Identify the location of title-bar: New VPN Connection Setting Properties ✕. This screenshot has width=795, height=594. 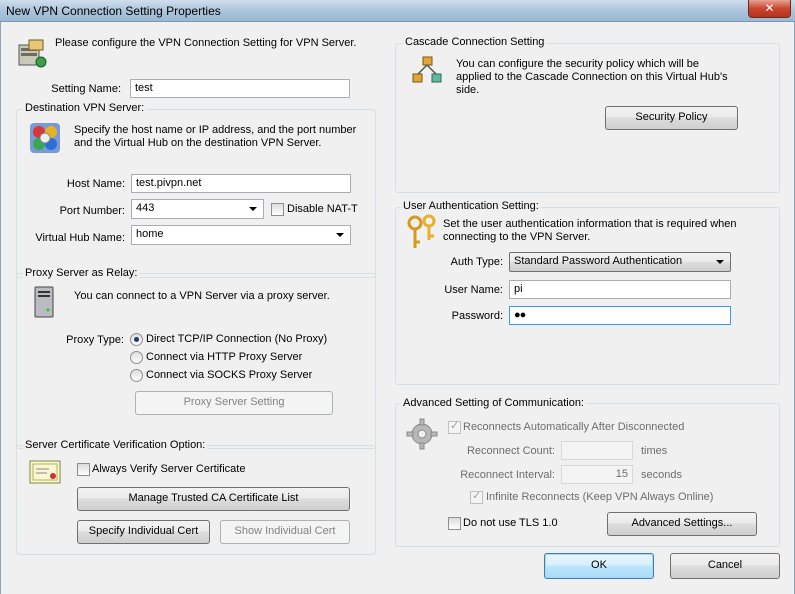
(397, 11).